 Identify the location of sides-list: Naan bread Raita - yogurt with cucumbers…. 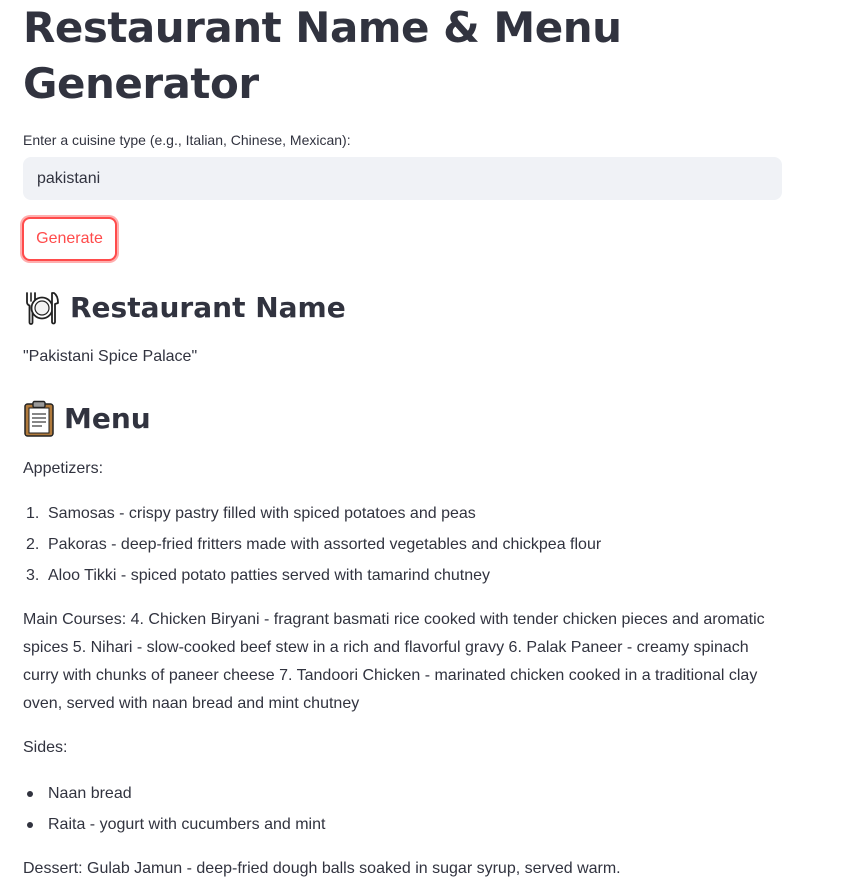
(403, 809).